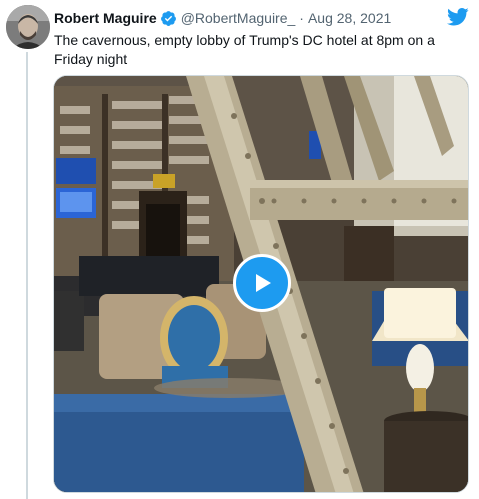  I want to click on play-button, so click(262, 283).